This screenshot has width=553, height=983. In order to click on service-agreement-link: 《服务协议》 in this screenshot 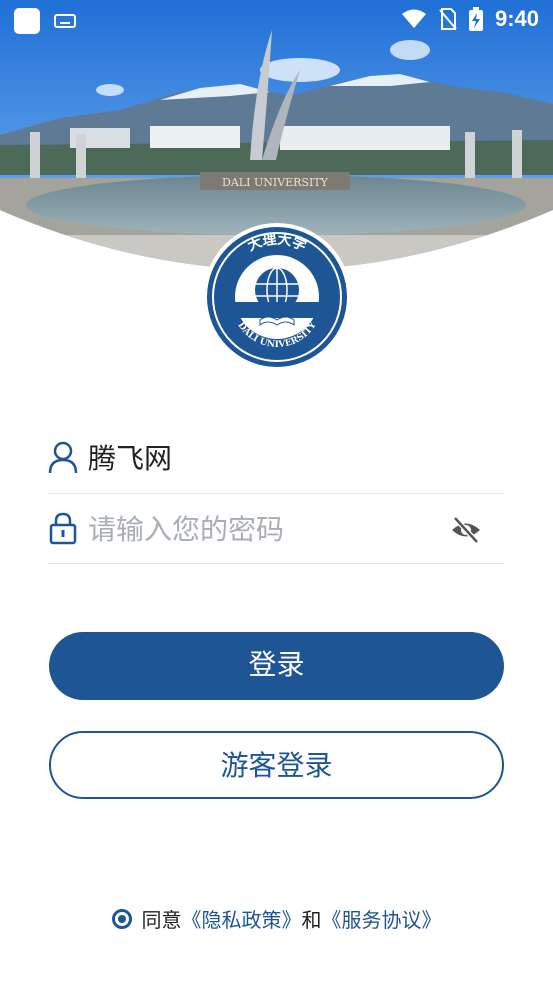, I will do `click(382, 920)`.